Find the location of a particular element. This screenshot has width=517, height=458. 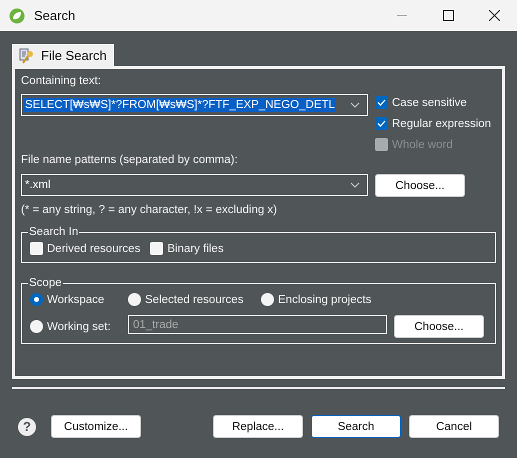

option-label: Case sensitive is located at coordinates (429, 102).